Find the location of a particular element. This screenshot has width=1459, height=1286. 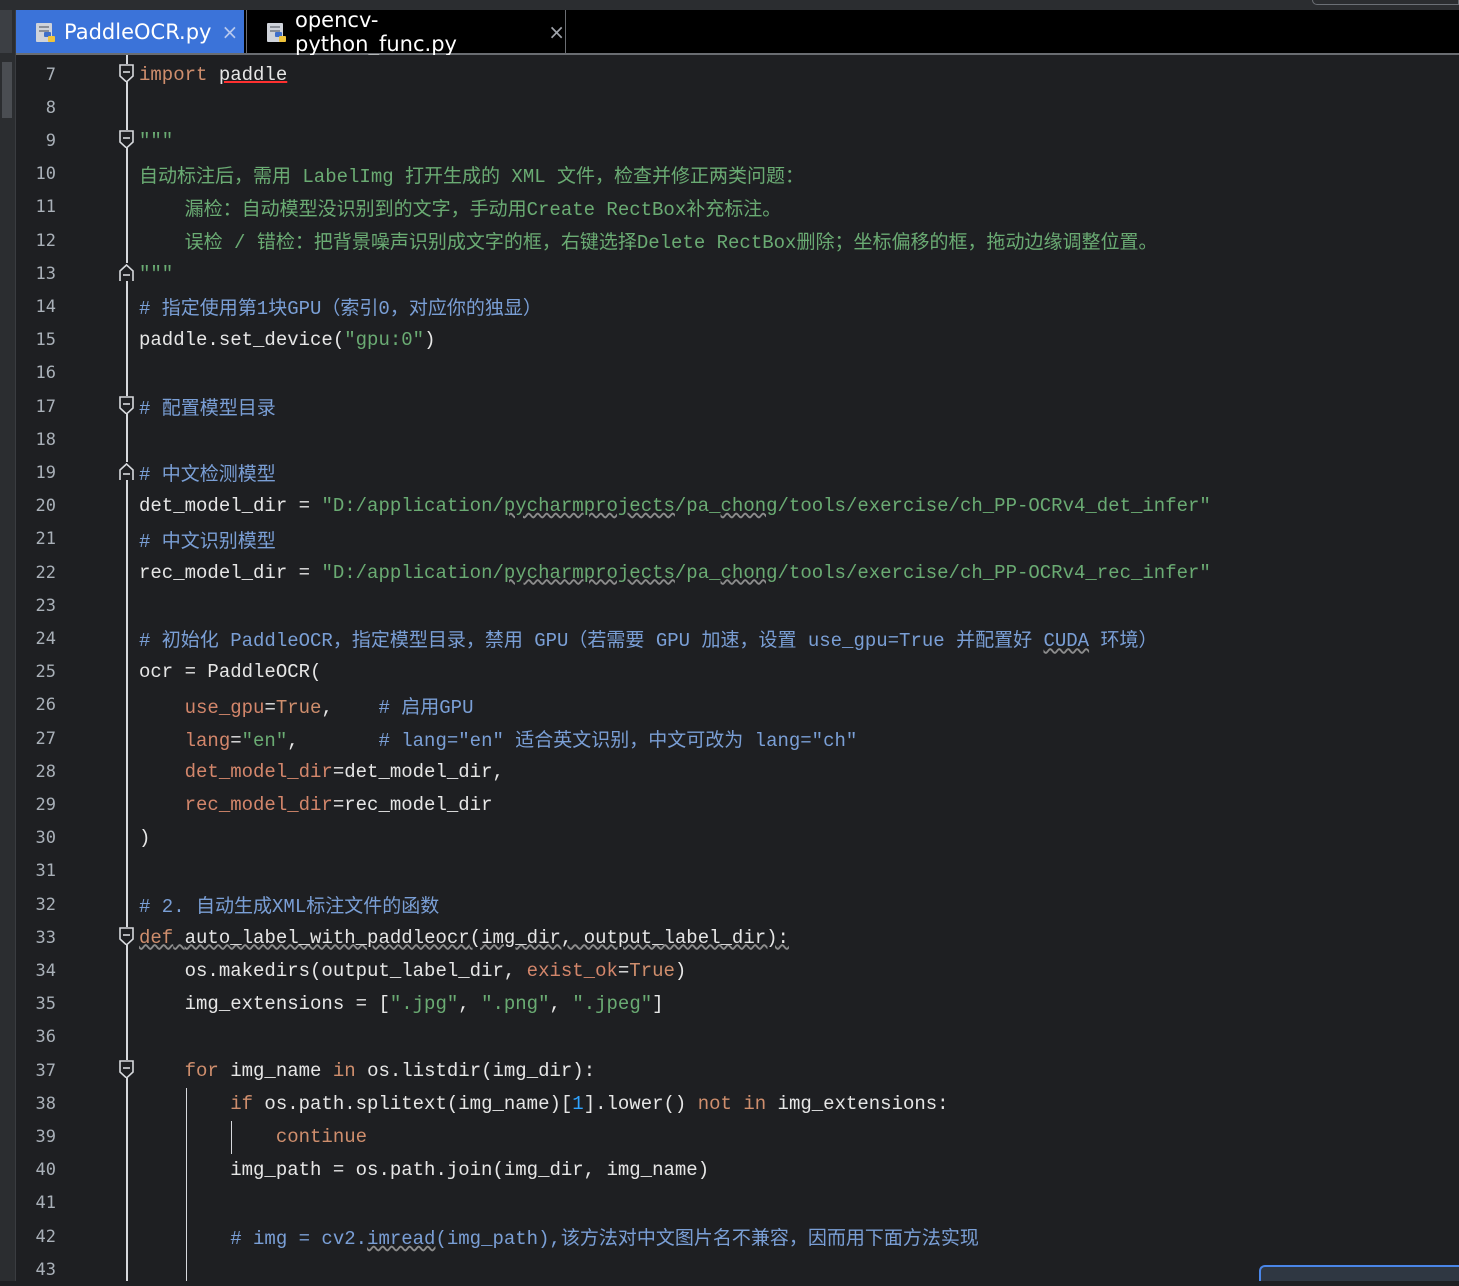

code-token: 漏检：自动模型没识别到的文字，手动用Create RectBox补充标注。 is located at coordinates (460, 210).